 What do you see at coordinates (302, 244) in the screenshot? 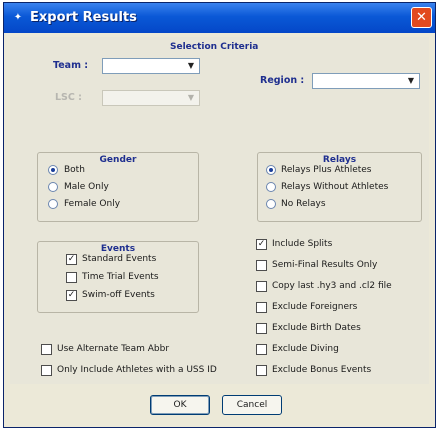
I see `include-splits-label: Include Splits` at bounding box center [302, 244].